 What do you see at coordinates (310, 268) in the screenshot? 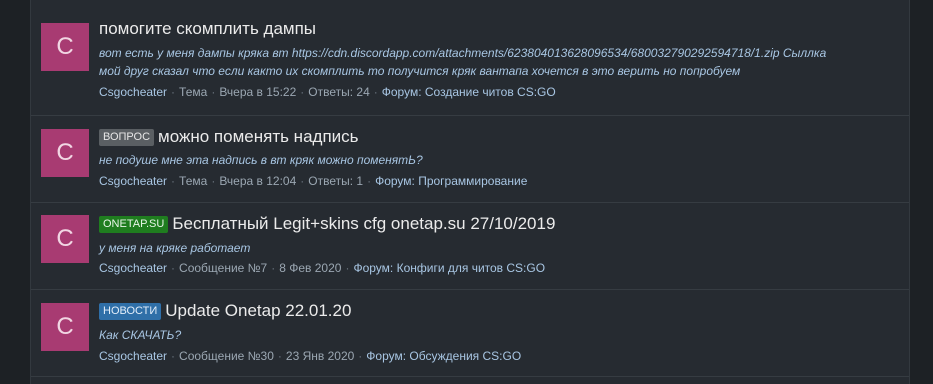
I see `post-date: 8 Фев 2020` at bounding box center [310, 268].